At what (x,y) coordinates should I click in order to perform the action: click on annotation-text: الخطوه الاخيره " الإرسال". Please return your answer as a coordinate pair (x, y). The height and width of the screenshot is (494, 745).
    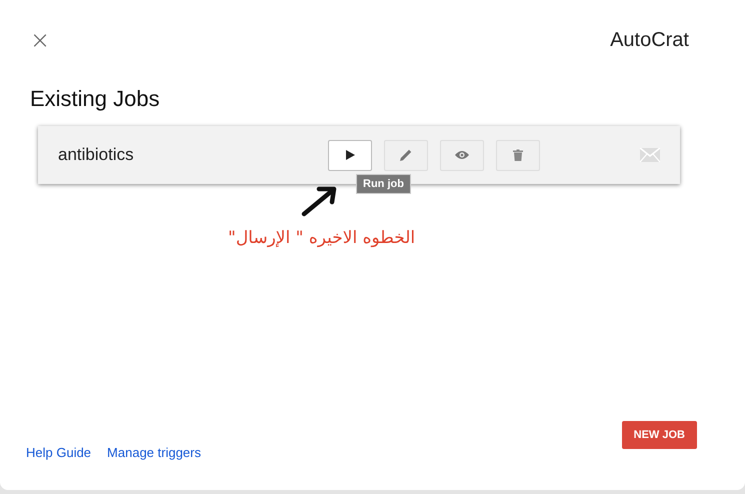
    Looking at the image, I should click on (322, 238).